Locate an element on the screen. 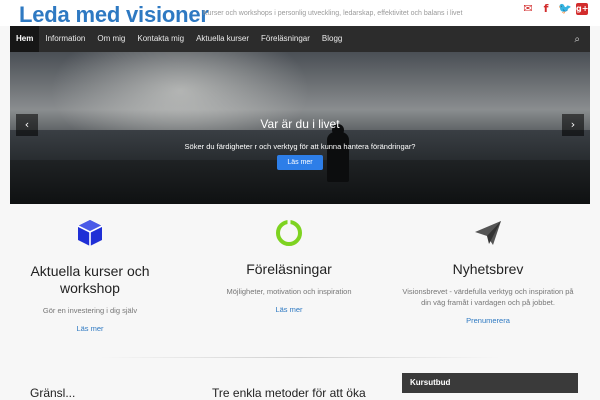 The height and width of the screenshot is (400, 600). feature-title: Aktuella kurser och workshop is located at coordinates (90, 279).